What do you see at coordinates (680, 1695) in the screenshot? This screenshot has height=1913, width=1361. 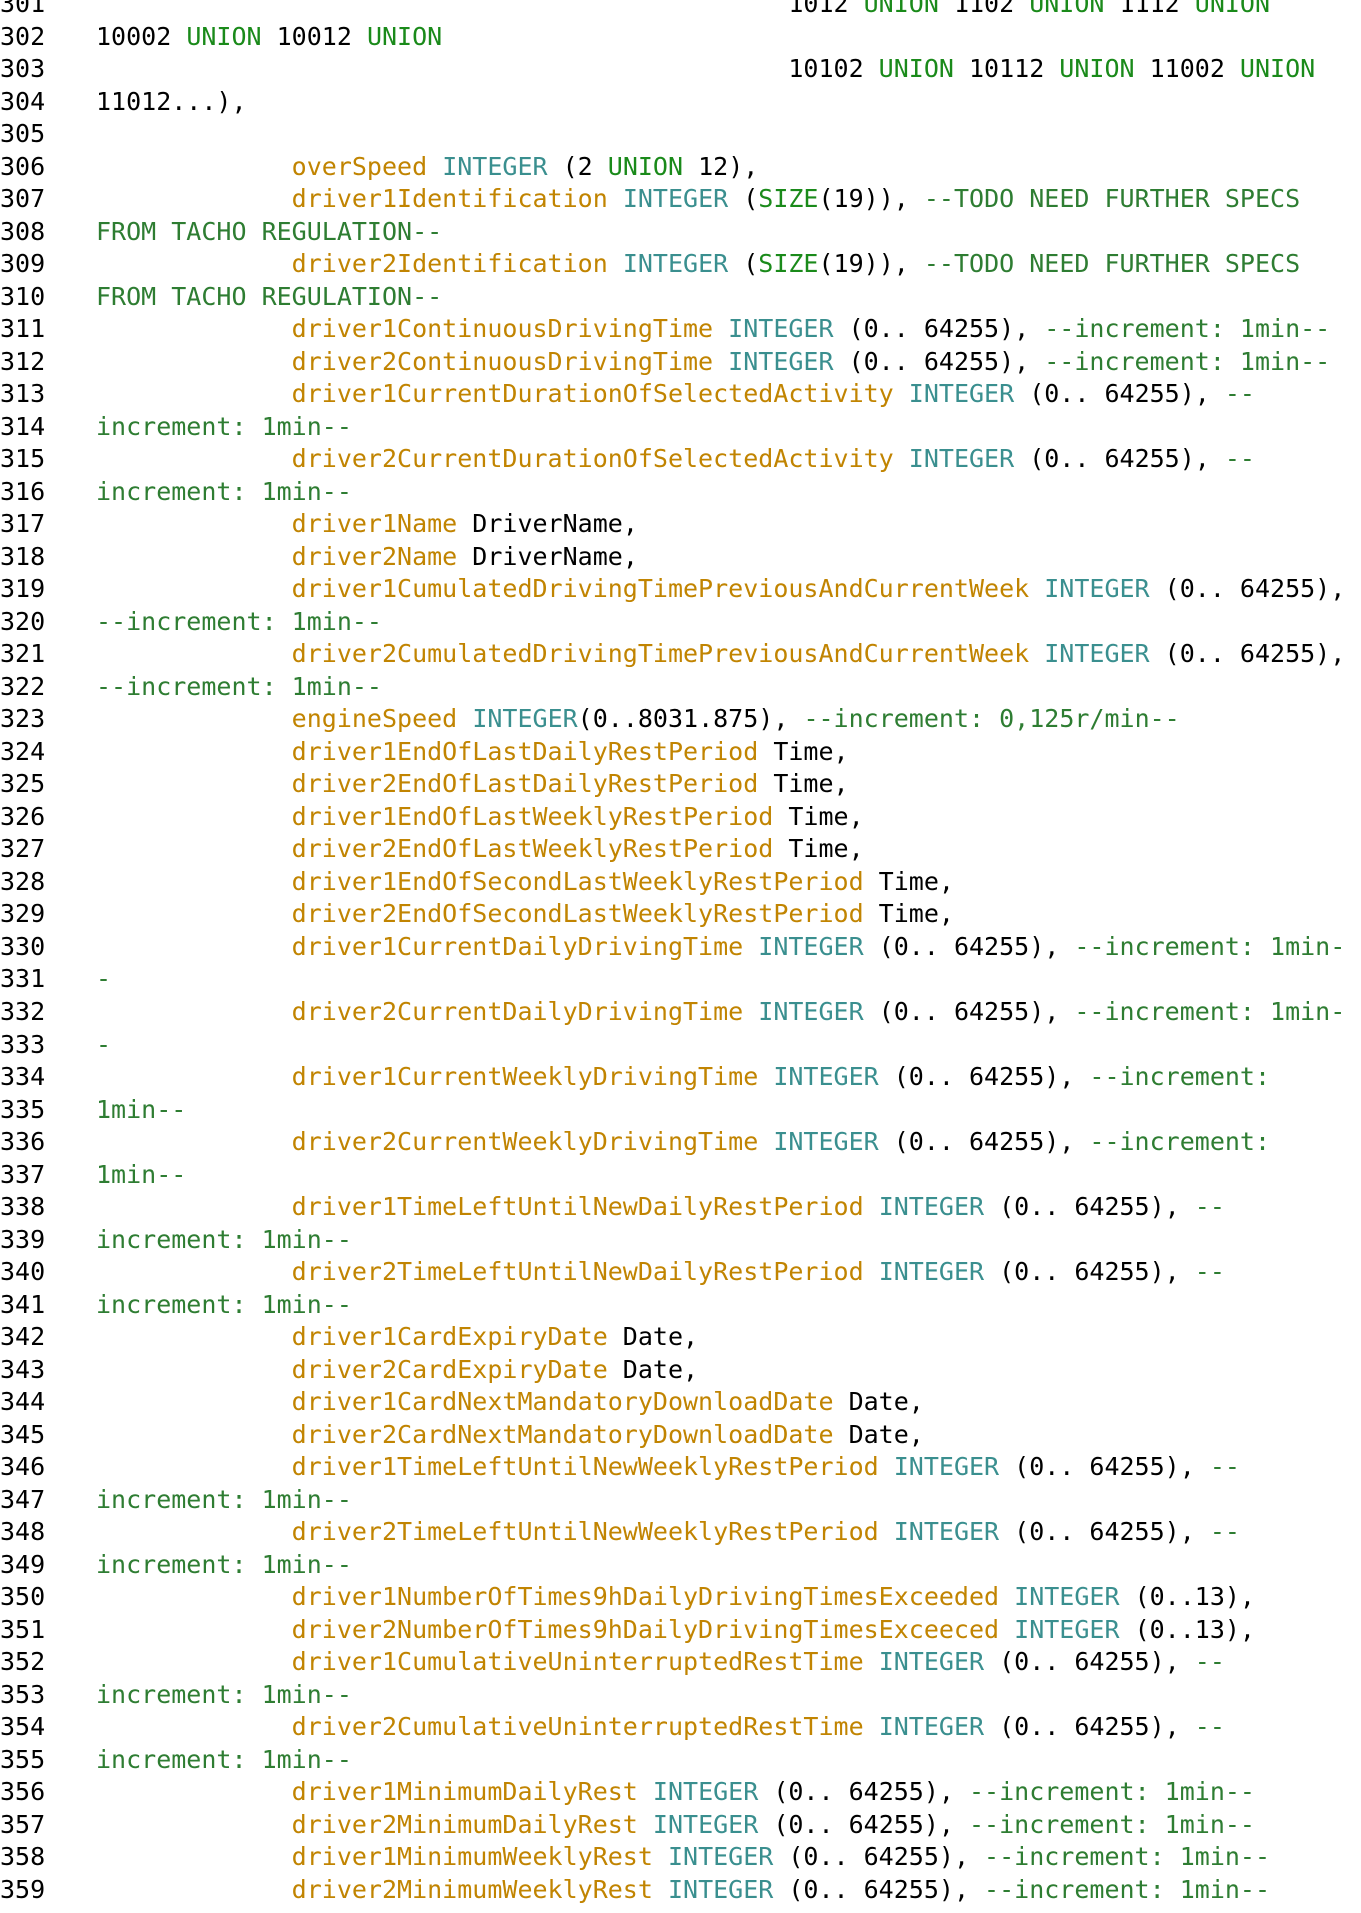 I see `code-line: 353 increment: 1min--` at bounding box center [680, 1695].